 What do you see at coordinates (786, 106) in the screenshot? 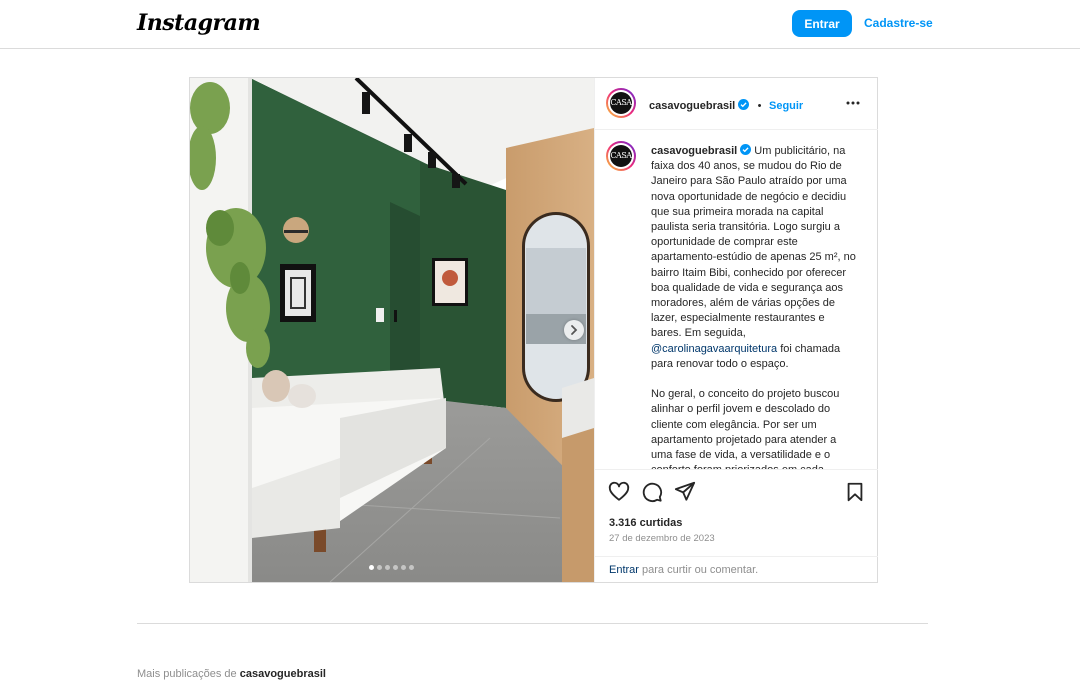
I see `follow-button: Seguir` at bounding box center [786, 106].